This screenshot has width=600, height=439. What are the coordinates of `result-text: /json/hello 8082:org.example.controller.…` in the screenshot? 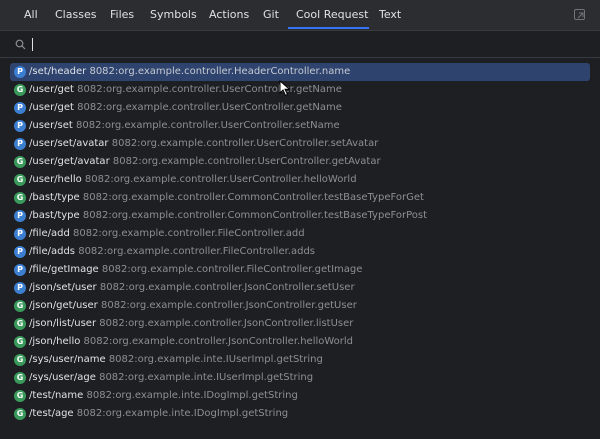 It's located at (191, 342).